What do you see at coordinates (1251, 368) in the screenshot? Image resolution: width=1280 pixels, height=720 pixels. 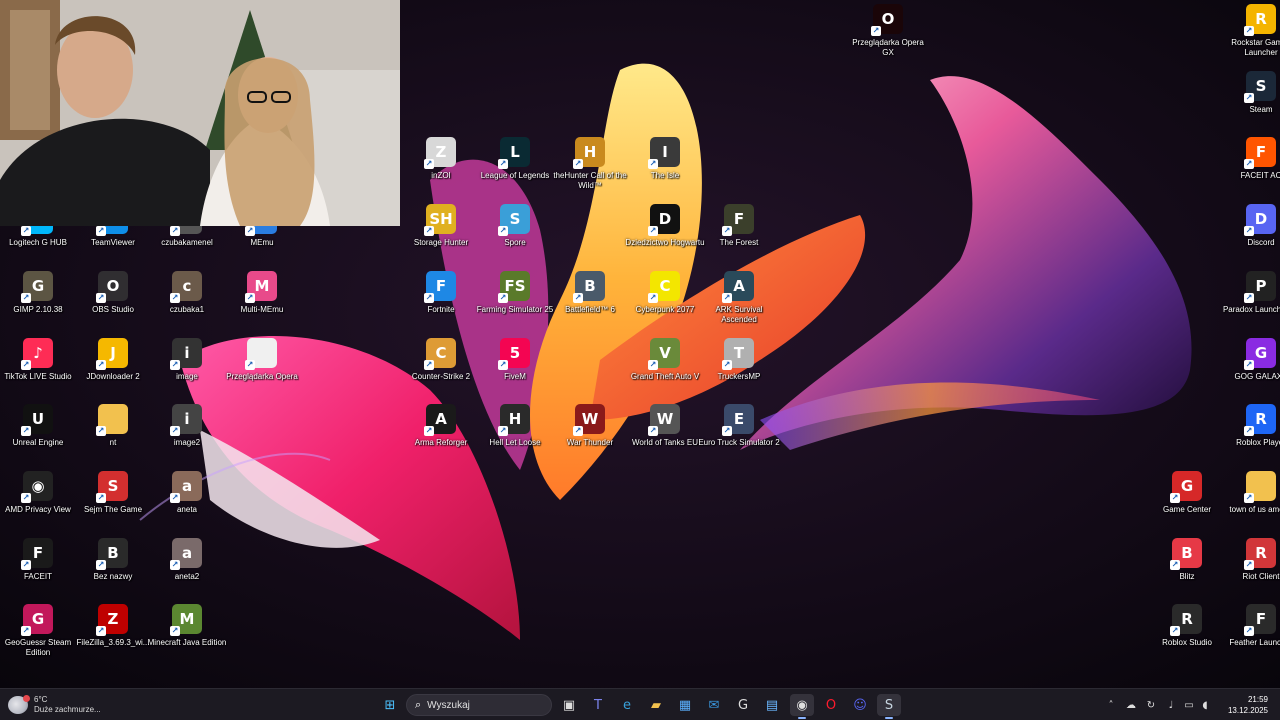 I see `desktop-icon: G GOG GALAXY` at bounding box center [1251, 368].